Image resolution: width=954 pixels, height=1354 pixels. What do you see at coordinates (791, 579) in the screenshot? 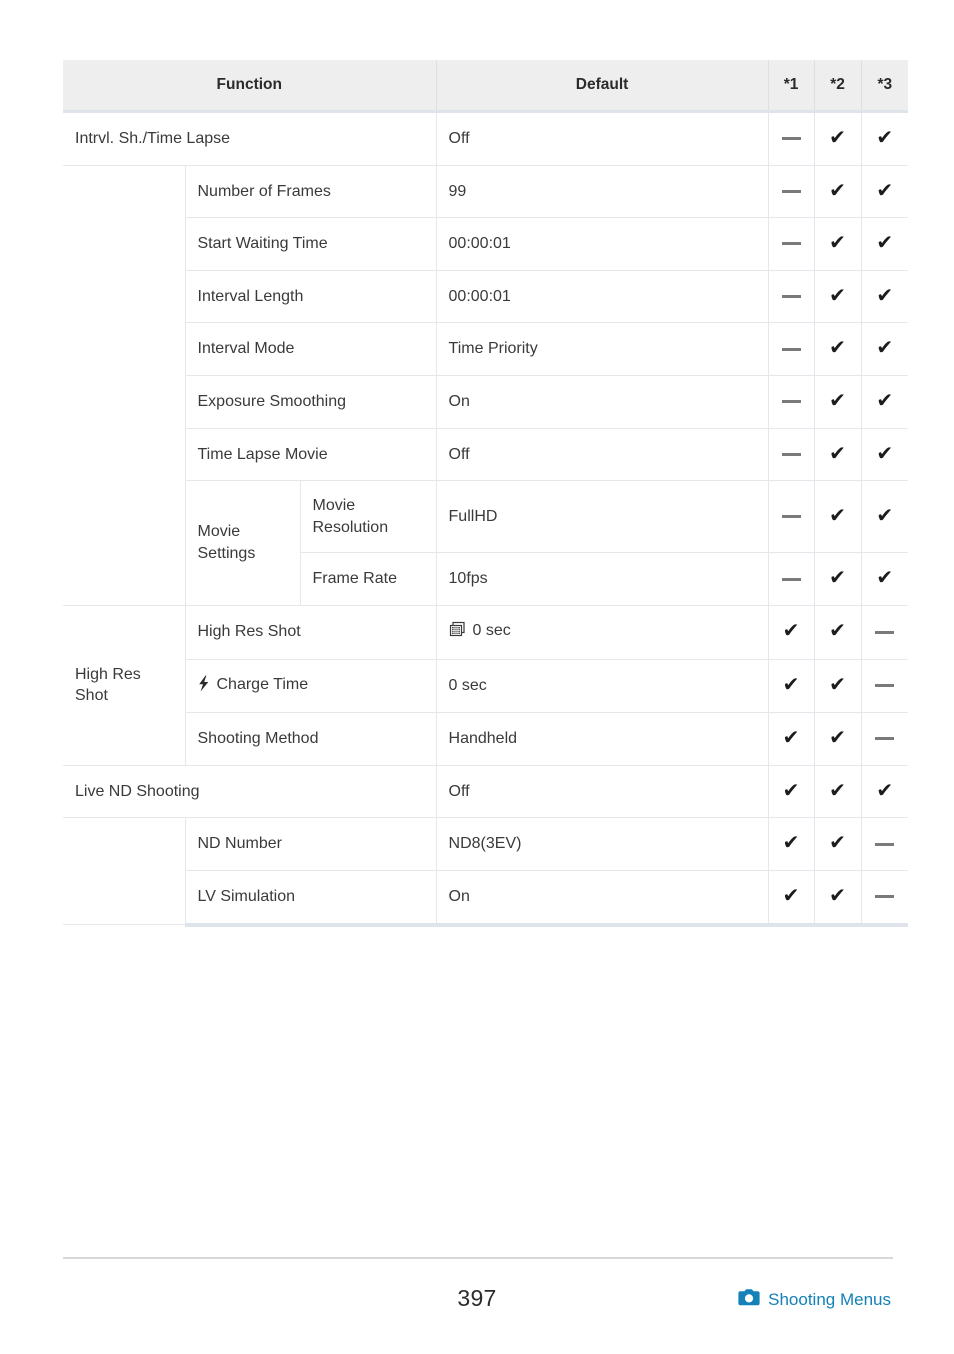
I see `row-mark1-frame-rate` at bounding box center [791, 579].